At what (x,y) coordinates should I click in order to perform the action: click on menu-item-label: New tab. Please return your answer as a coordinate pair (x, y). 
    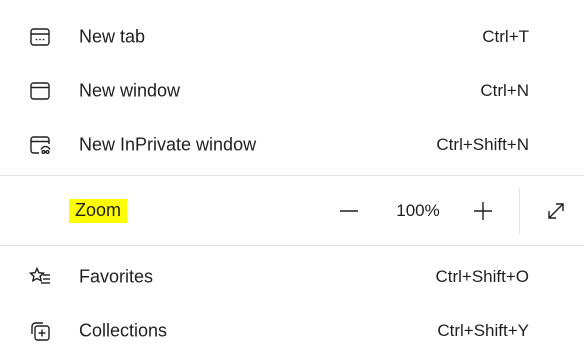
    Looking at the image, I should click on (112, 36).